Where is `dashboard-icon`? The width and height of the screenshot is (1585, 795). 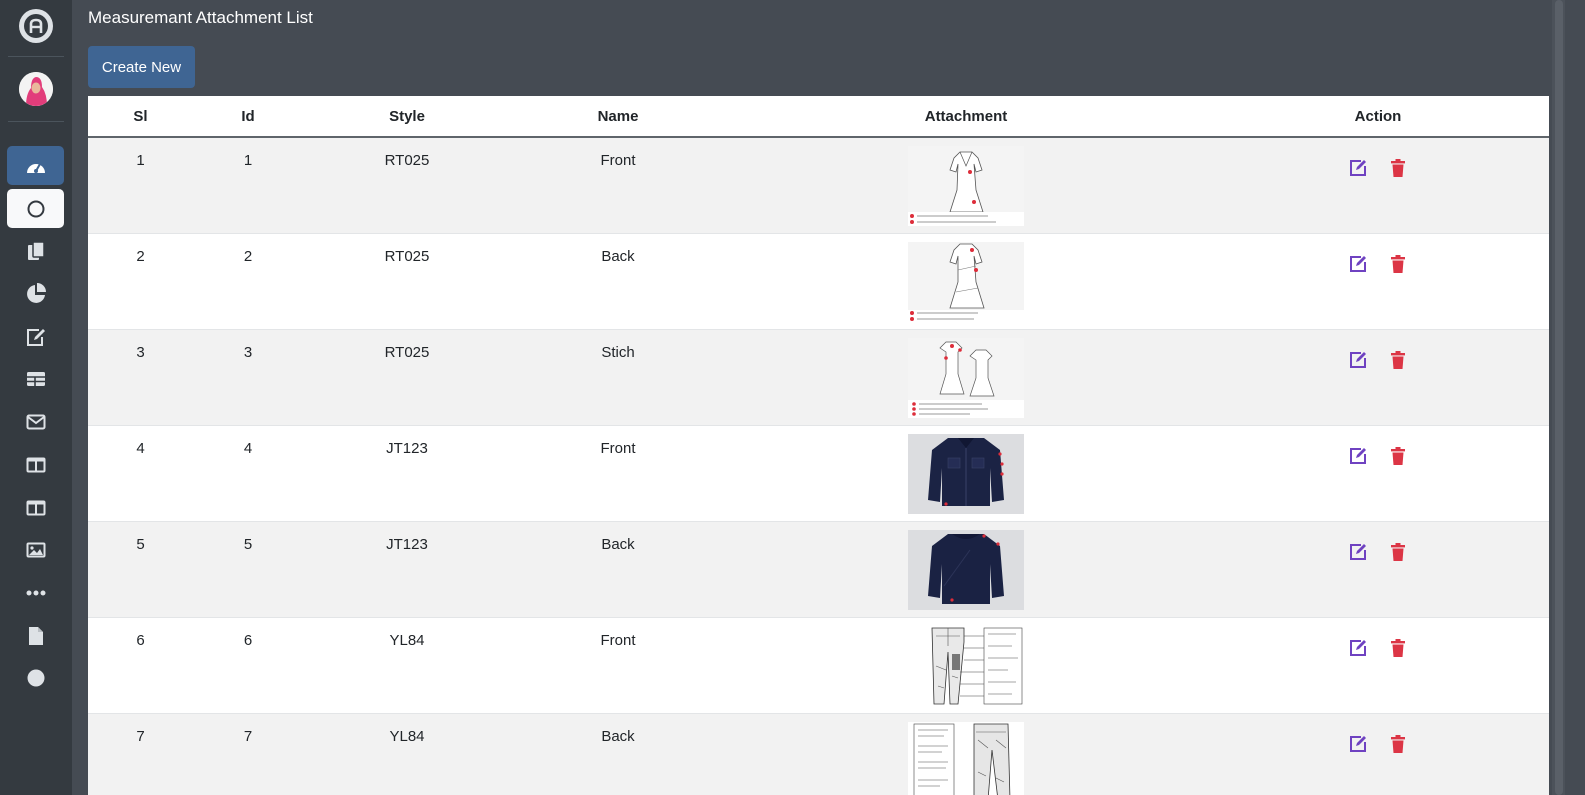
dashboard-icon is located at coordinates (35, 168).